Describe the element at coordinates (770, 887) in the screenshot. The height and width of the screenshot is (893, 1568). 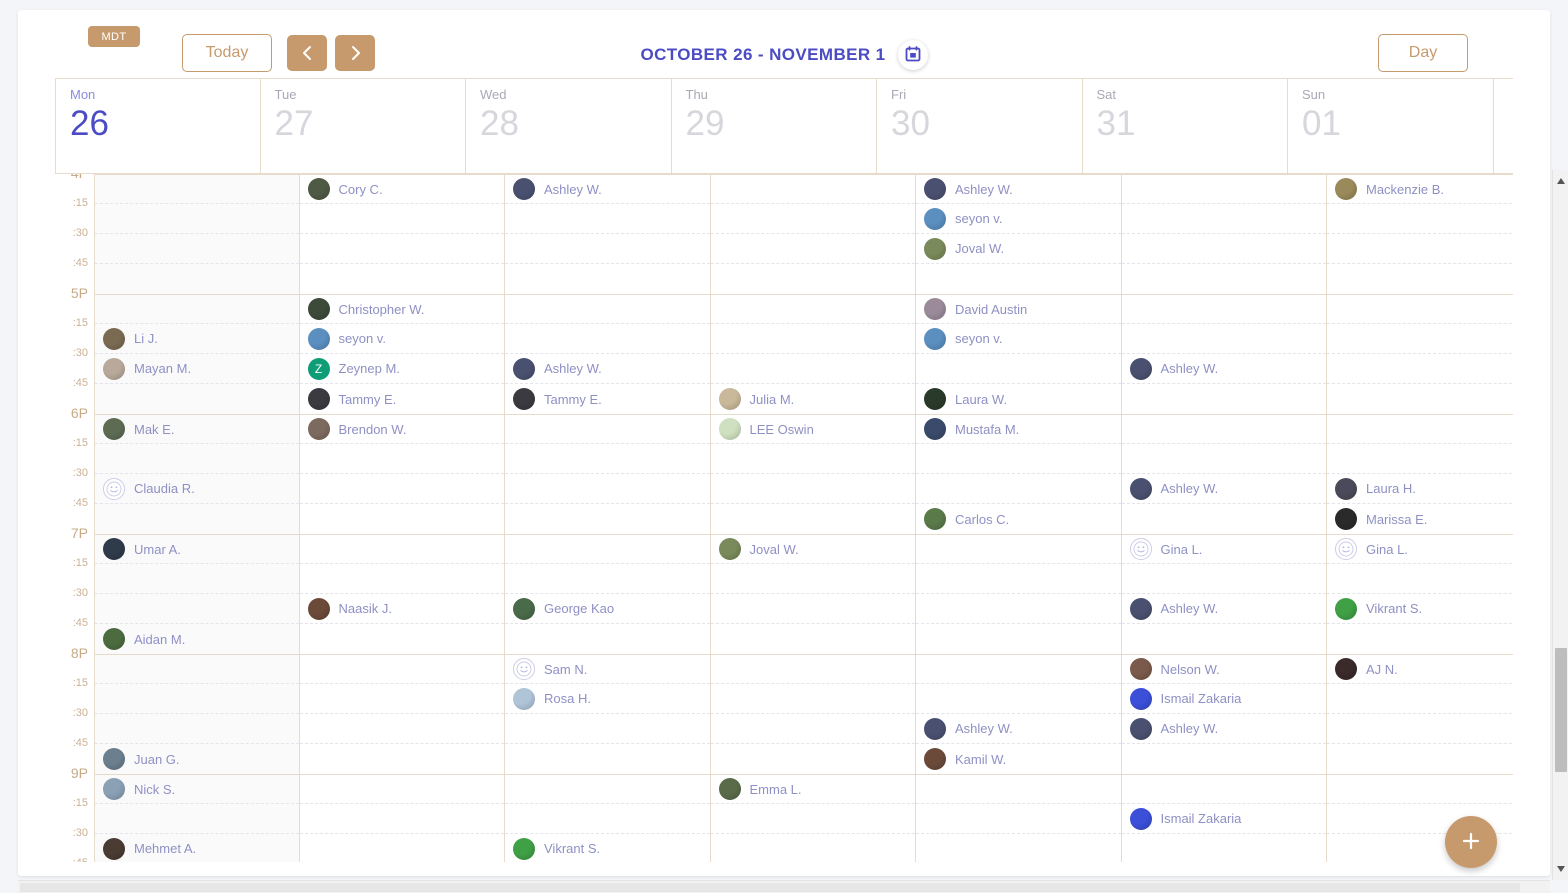
I see `horizontal-scrollbar-thumb` at that location.